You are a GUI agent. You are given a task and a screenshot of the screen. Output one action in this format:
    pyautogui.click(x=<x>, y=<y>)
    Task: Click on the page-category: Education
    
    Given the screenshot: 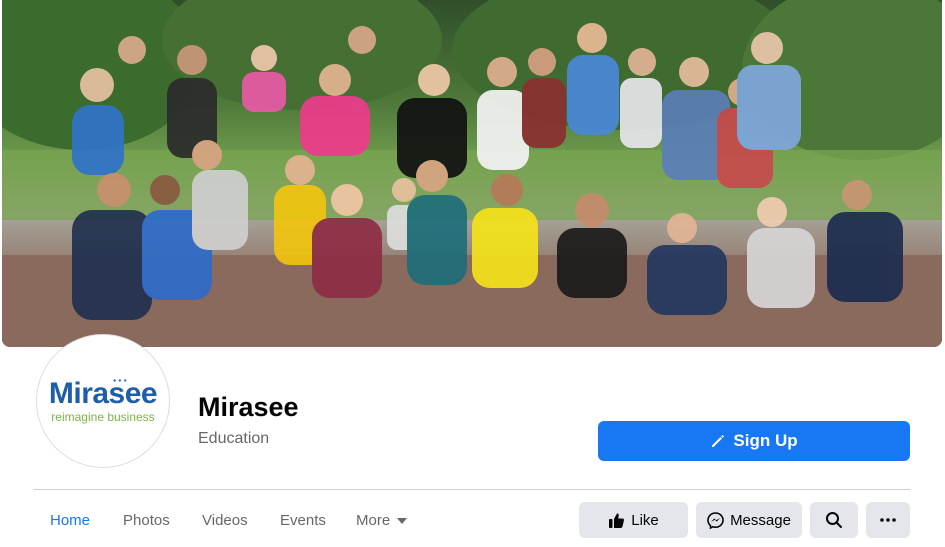 What is the action you would take?
    pyautogui.click(x=233, y=439)
    